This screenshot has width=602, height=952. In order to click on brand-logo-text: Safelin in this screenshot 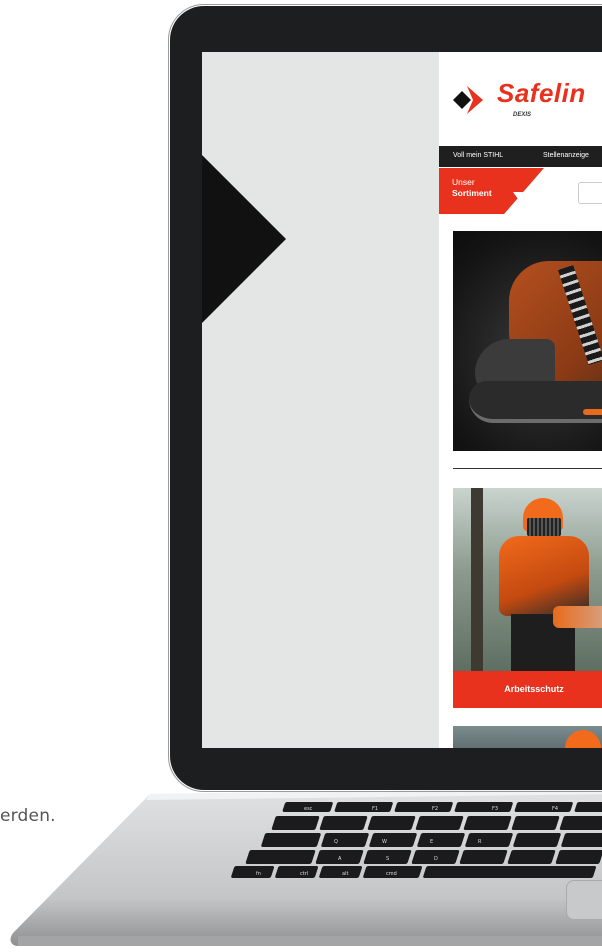, I will do `click(541, 93)`.